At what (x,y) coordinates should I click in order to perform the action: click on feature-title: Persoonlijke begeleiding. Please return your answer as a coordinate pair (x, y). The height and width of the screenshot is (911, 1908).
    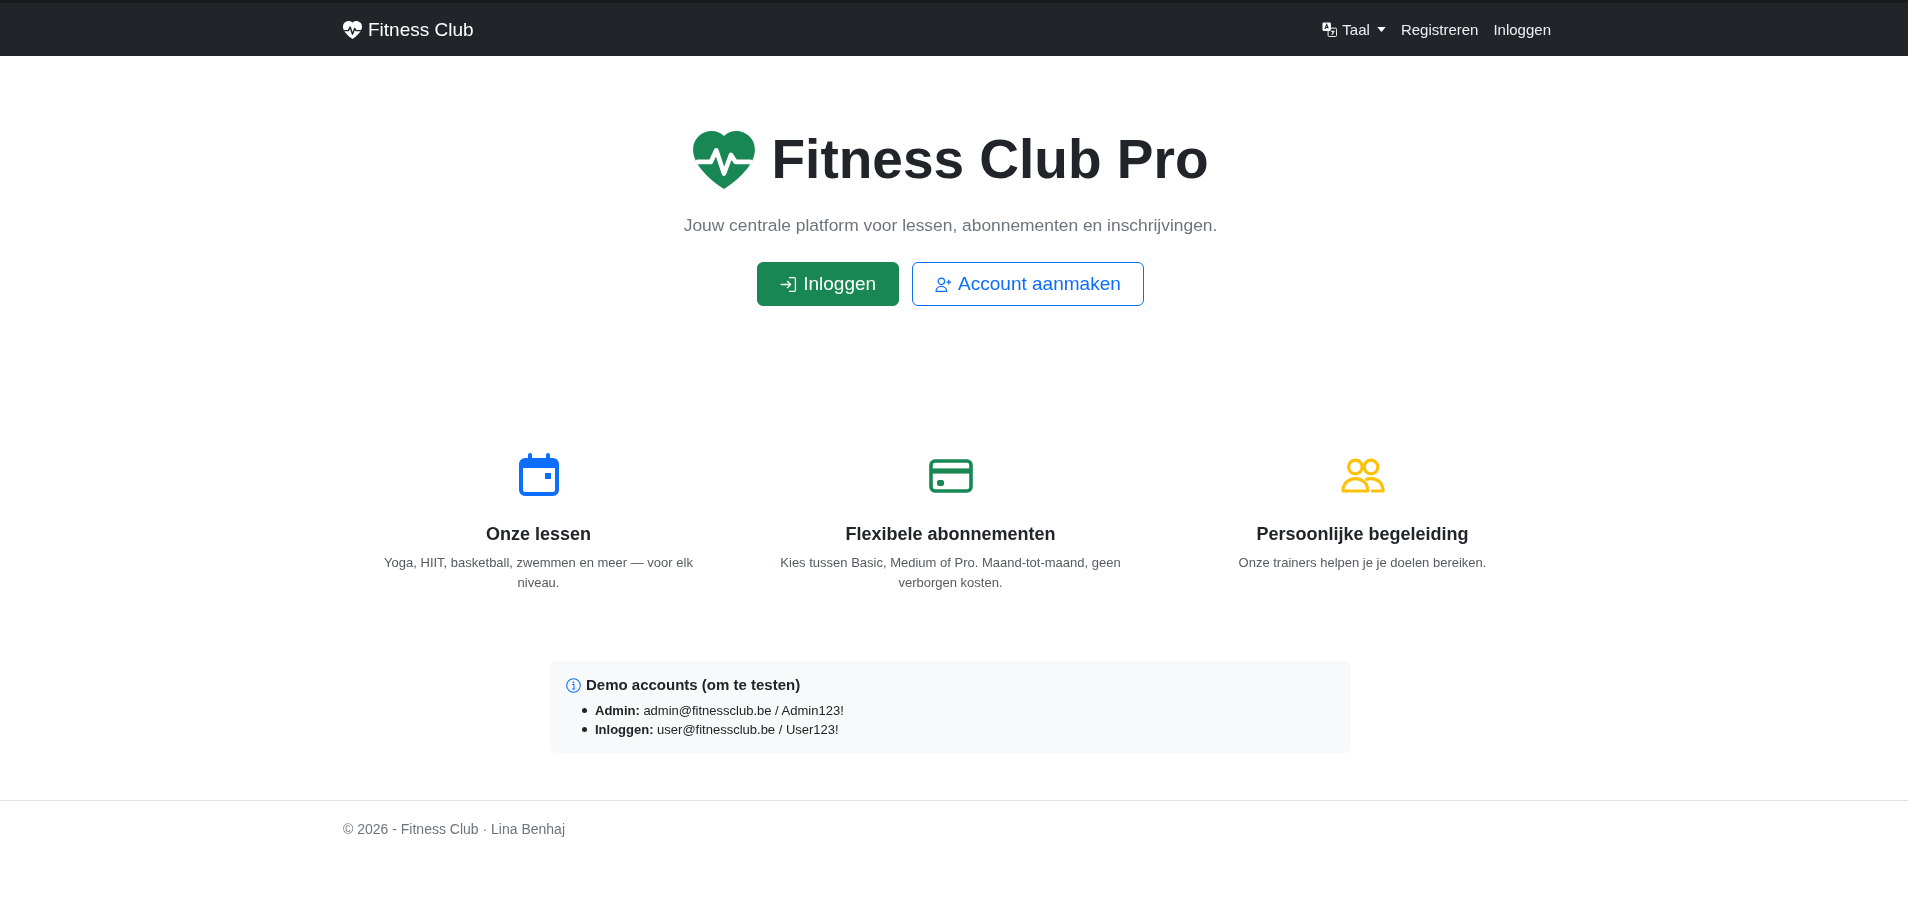
    Looking at the image, I should click on (1362, 534).